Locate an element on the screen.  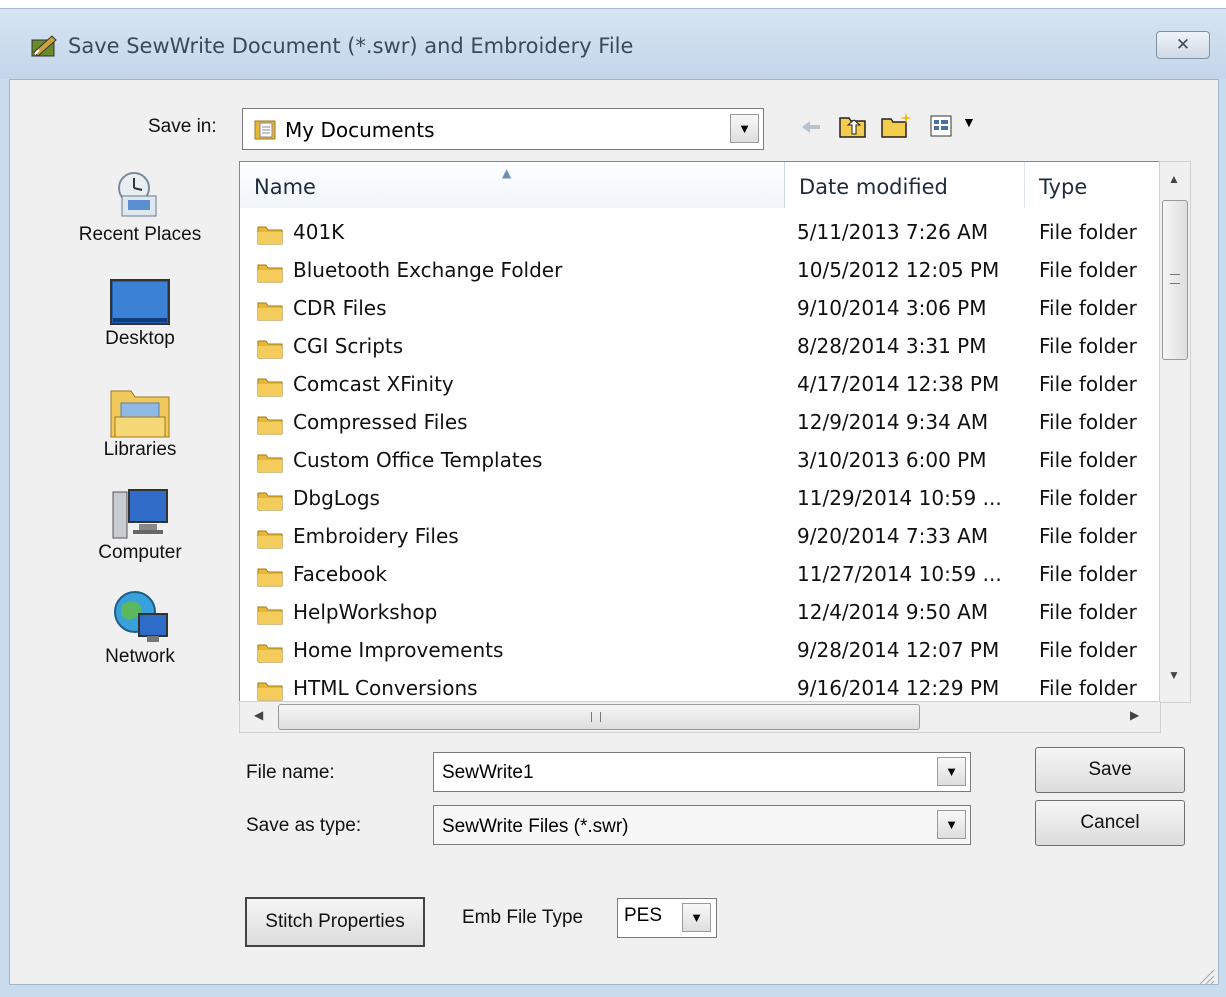
places-label-recent: Recent Places is located at coordinates (140, 234).